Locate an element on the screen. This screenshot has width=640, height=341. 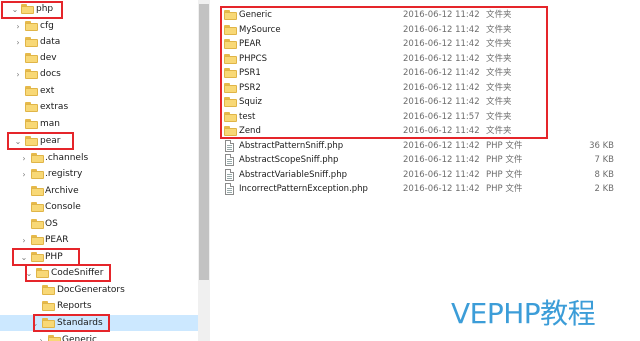
item-size: 2 KB is located at coordinates (604, 189).